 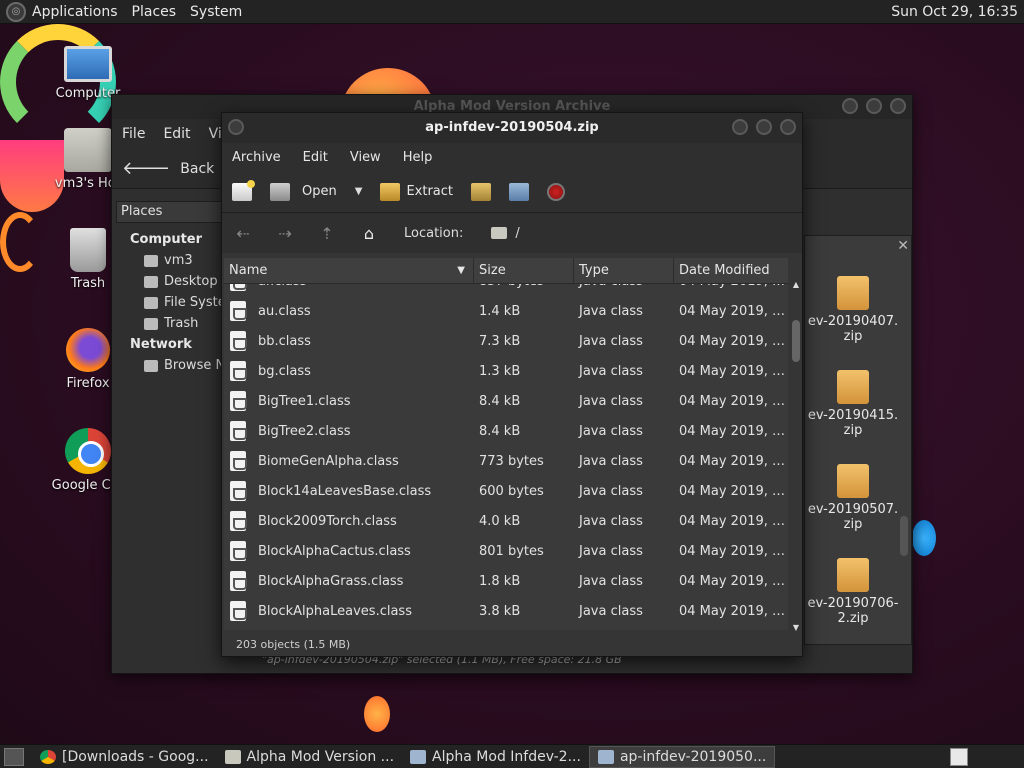 I want to click on menu-system: System, so click(x=216, y=12).